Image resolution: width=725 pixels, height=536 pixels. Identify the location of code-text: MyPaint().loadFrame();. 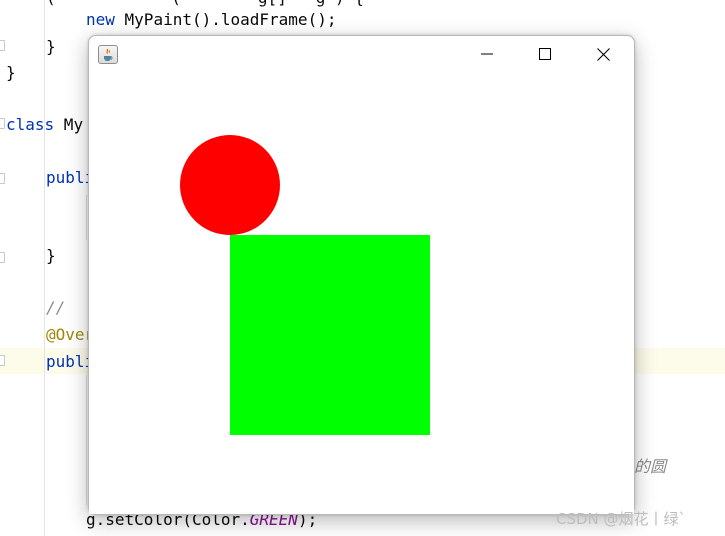
(225, 19).